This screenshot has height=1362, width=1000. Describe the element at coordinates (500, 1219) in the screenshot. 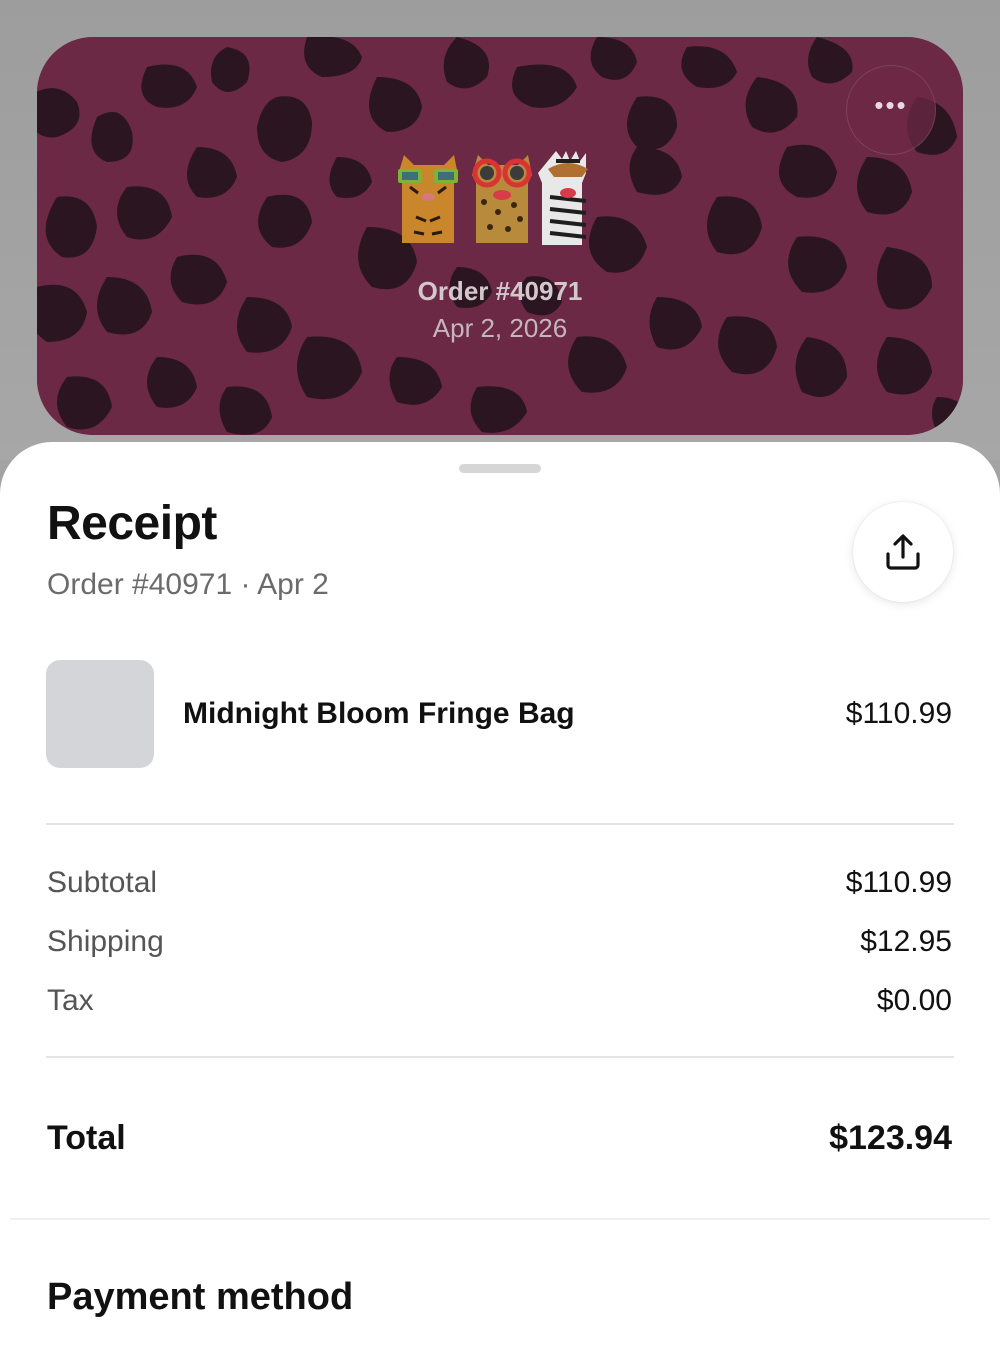

I see `section-divider` at that location.